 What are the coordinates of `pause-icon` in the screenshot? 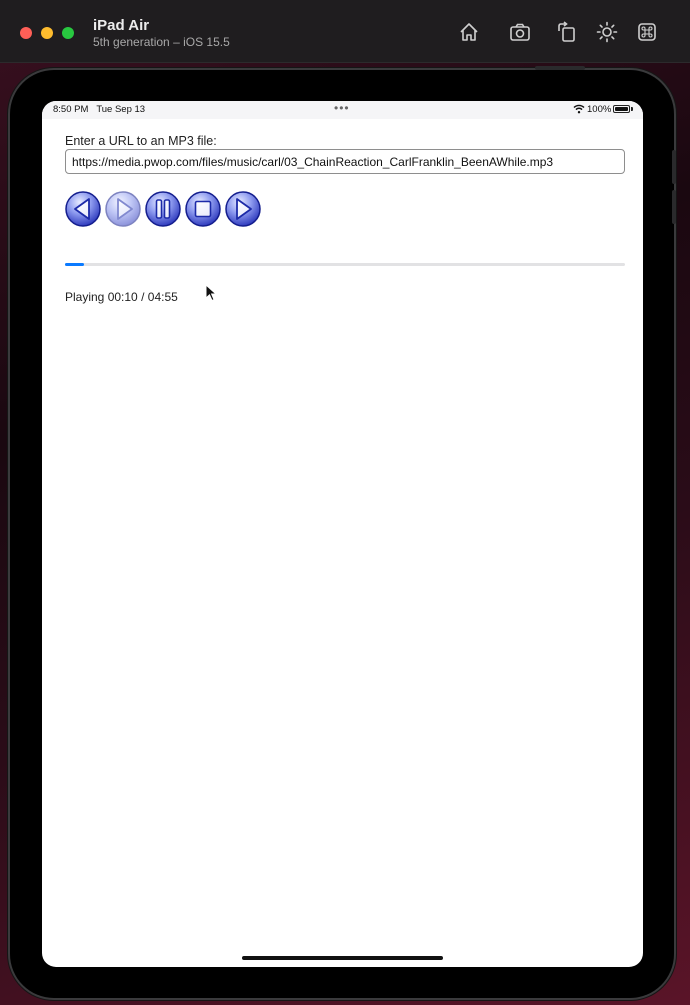 It's located at (163, 209).